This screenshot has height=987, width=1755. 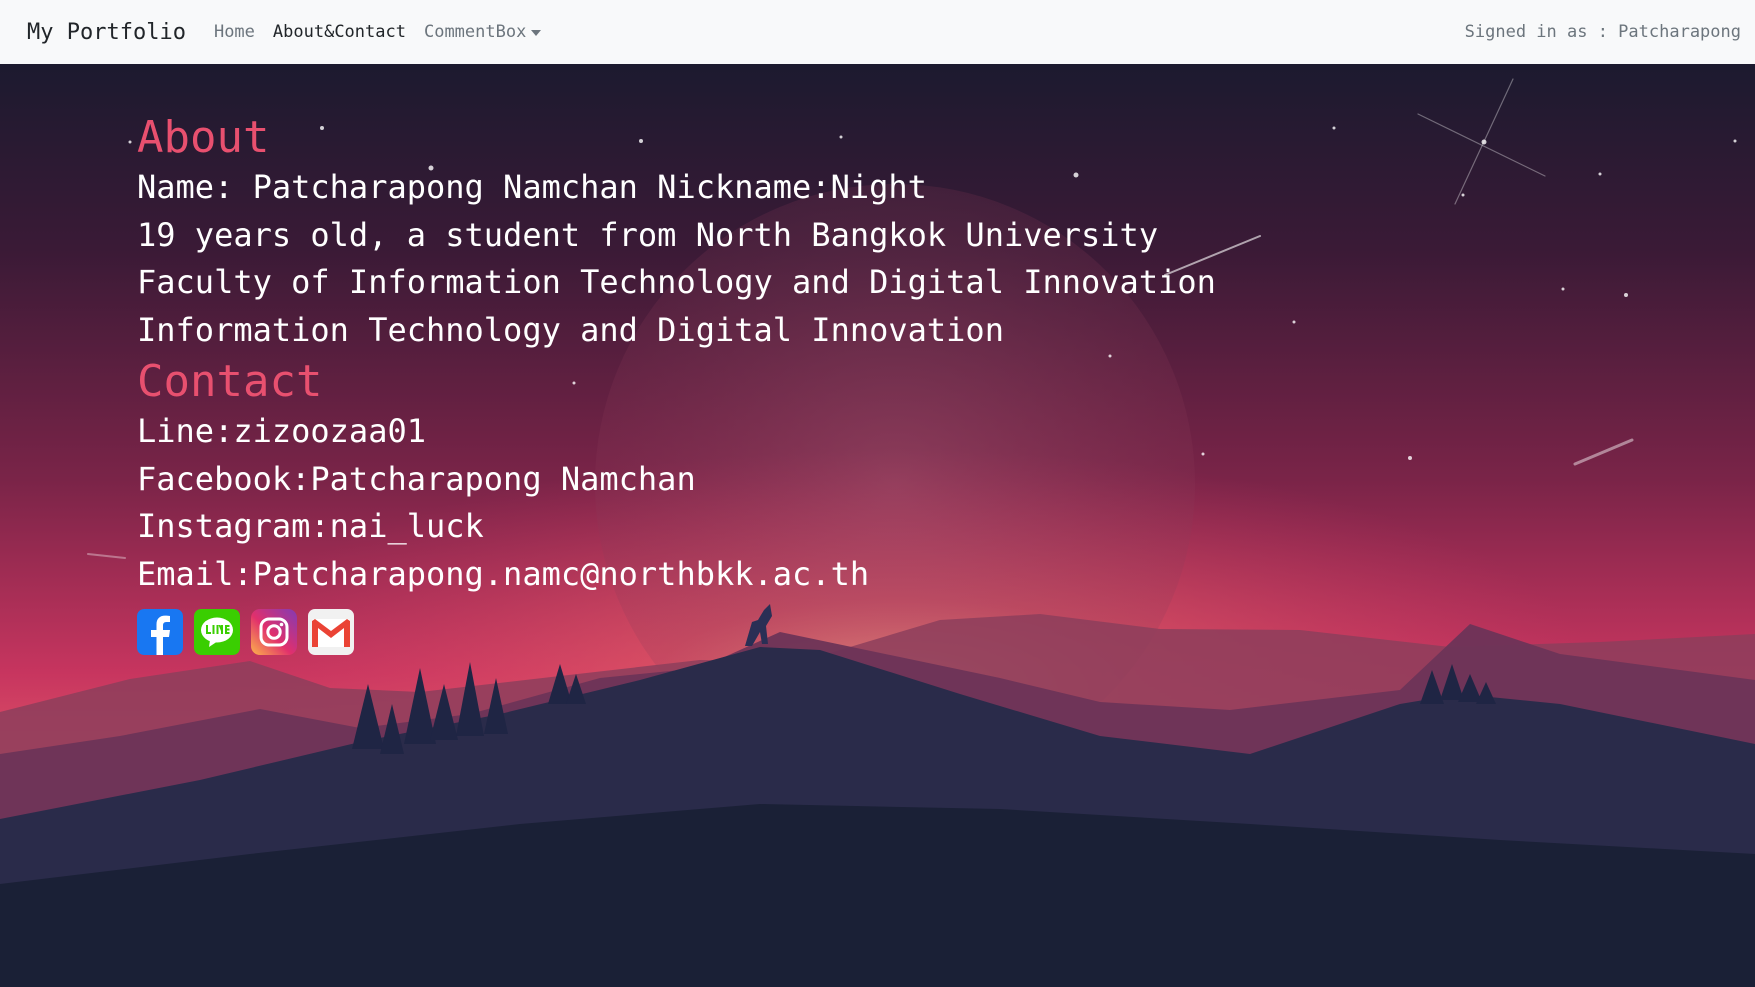 What do you see at coordinates (274, 632) in the screenshot?
I see `instagram-icon` at bounding box center [274, 632].